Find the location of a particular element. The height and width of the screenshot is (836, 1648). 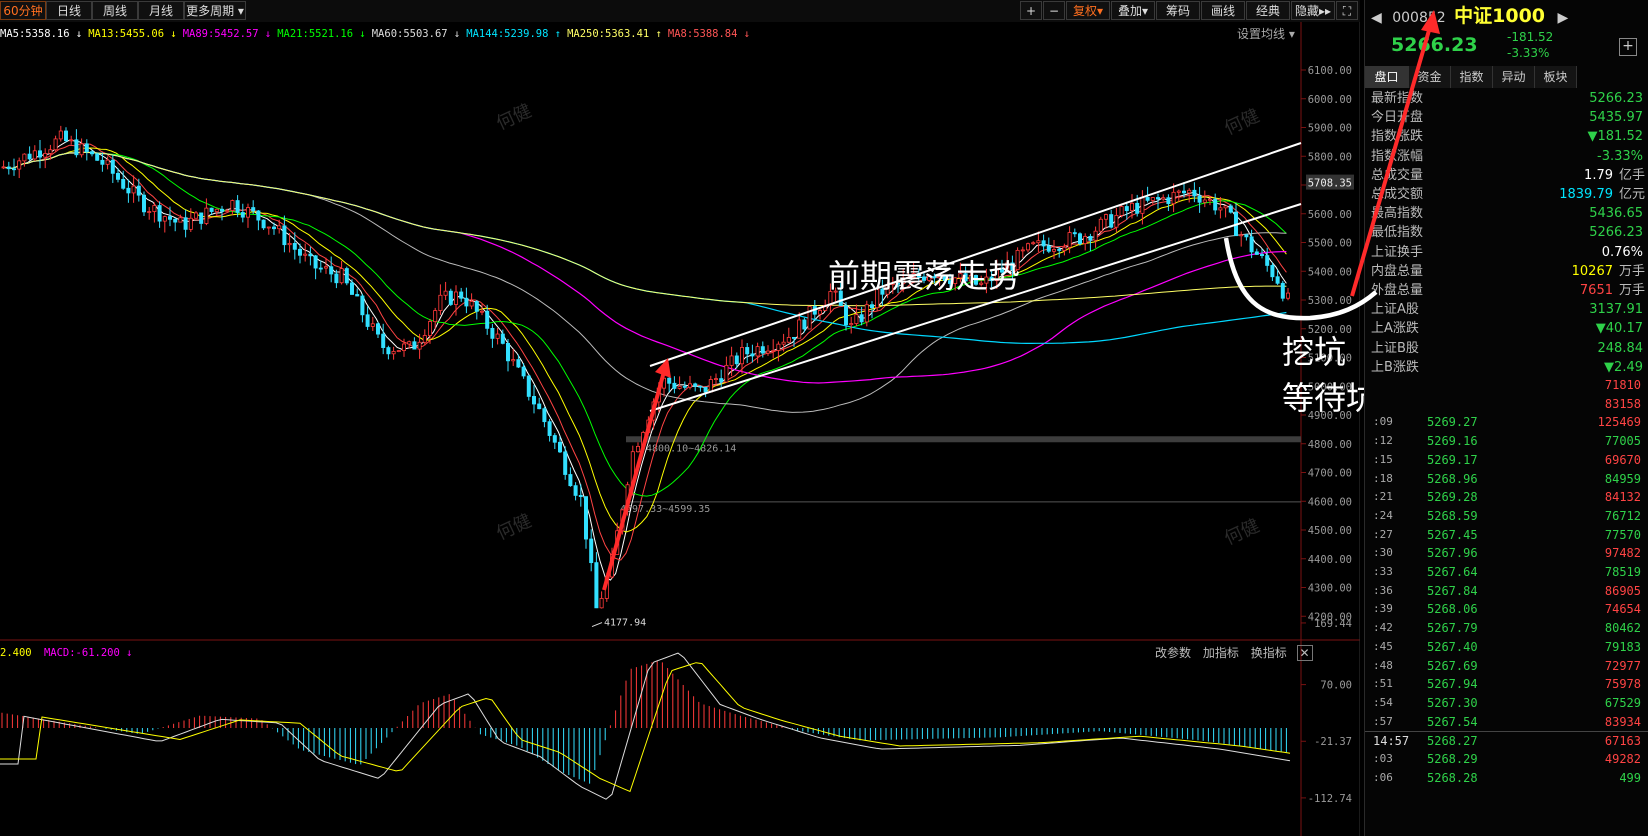

macd-legend: 2.400 MACD:-61.200 ↓ is located at coordinates (66, 653).